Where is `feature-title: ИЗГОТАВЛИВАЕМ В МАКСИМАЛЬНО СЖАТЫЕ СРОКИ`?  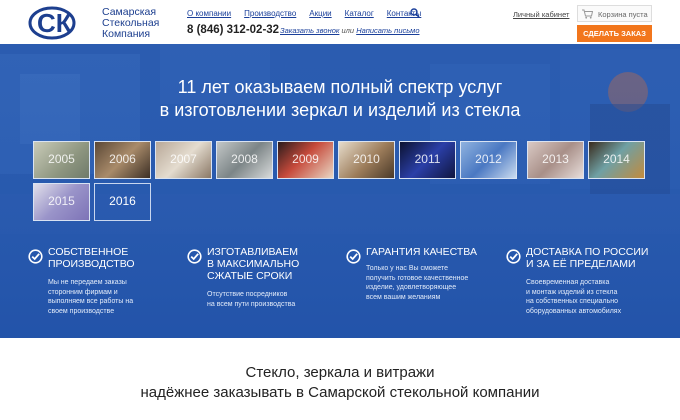 feature-title: ИЗГОТАВЛИВАЕМ В МАКСИМАЛЬНО СЖАТЫЕ СРОКИ is located at coordinates (253, 264).